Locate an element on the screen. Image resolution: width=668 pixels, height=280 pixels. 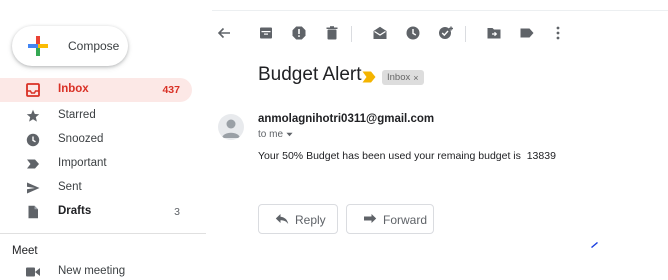
meet-heading: Meet is located at coordinates (25, 251).